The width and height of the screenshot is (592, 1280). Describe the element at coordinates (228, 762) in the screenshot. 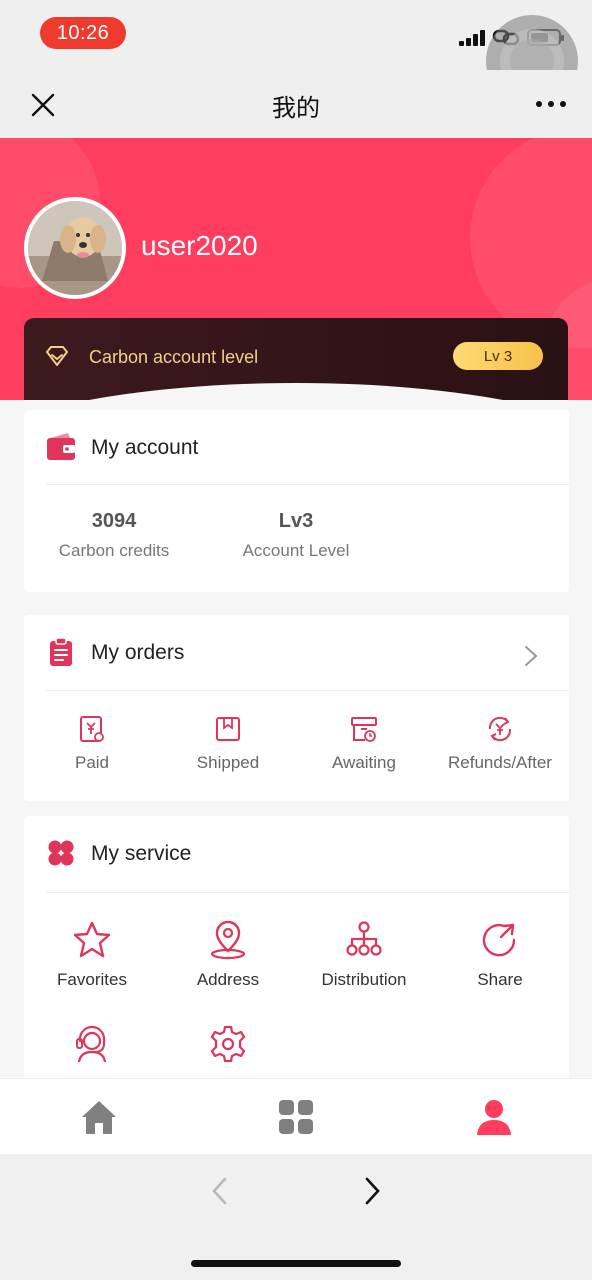

I see `order-shipped-label: Shipped` at that location.